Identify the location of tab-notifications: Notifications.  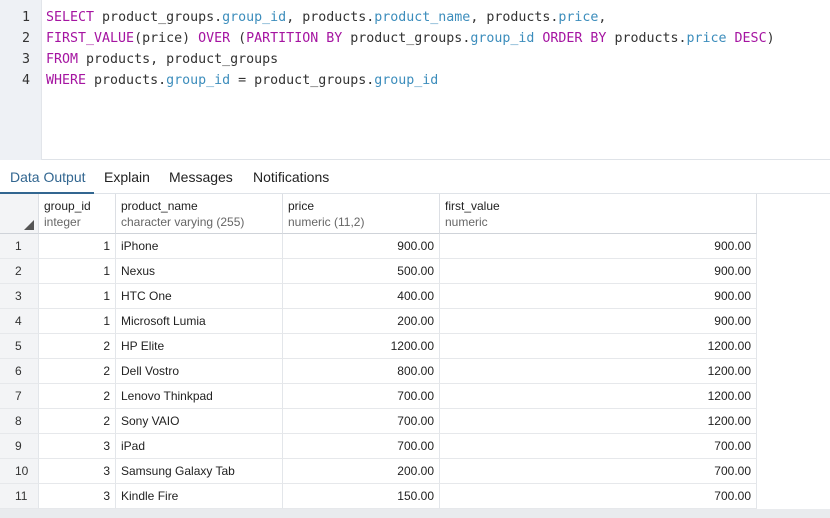
(291, 177).